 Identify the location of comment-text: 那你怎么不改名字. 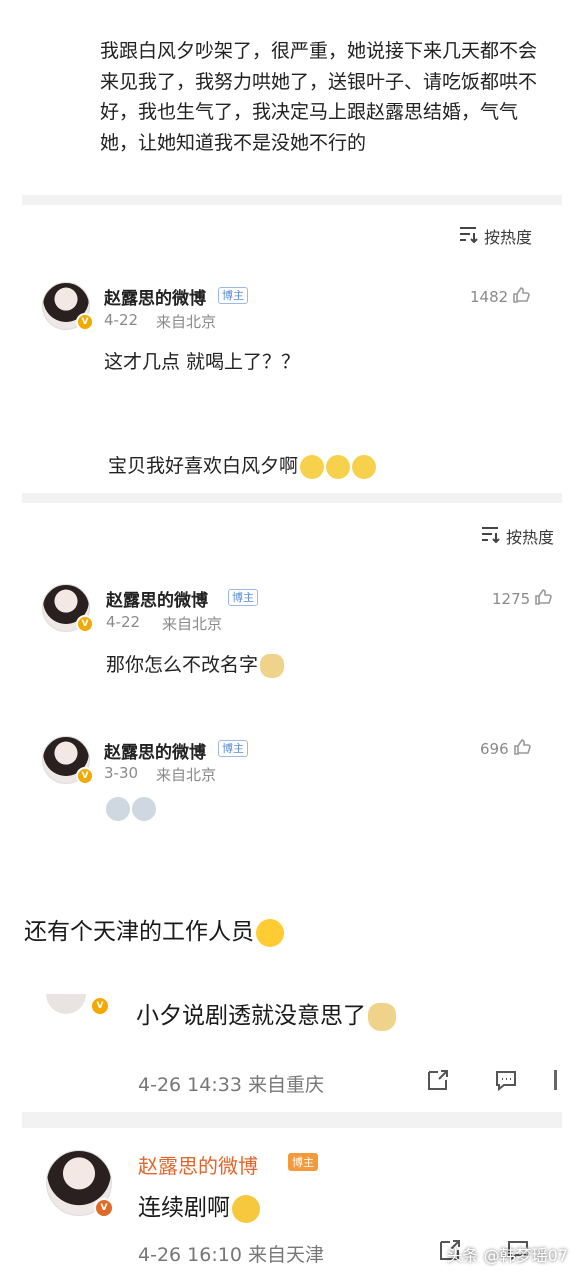
(195, 664).